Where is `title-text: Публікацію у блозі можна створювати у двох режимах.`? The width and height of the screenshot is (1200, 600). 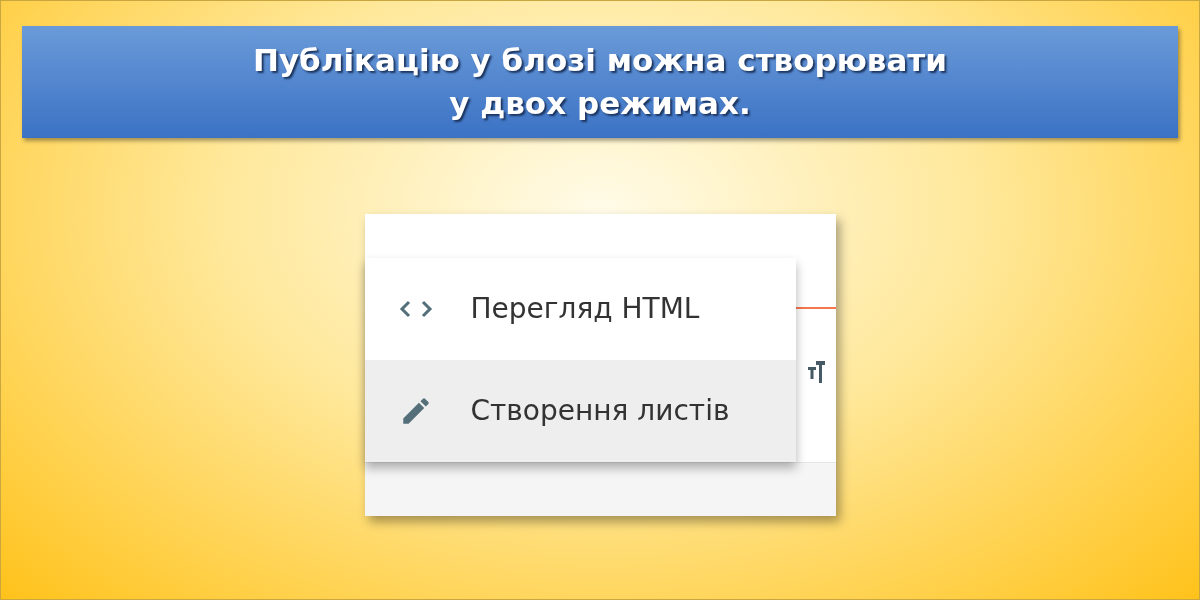 title-text: Публікацію у блозі можна створювати у двох режимах. is located at coordinates (600, 82).